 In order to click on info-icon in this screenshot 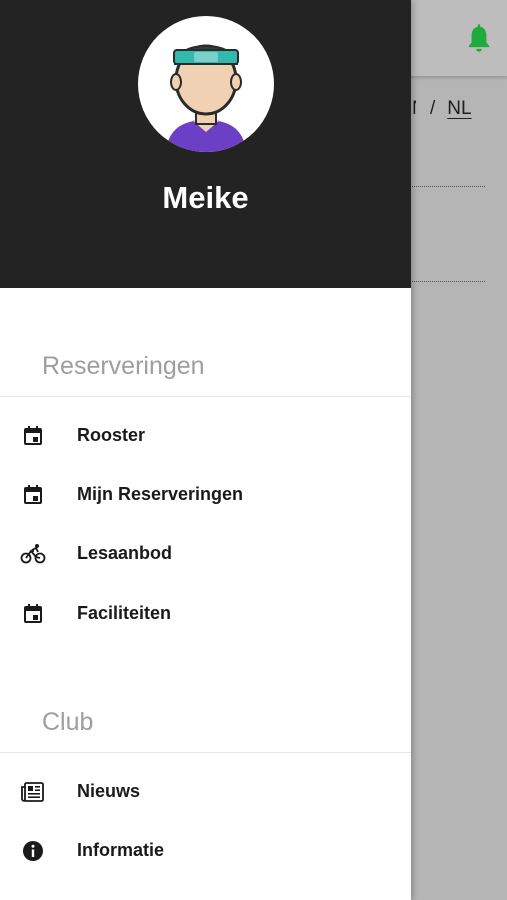, I will do `click(33, 851)`.